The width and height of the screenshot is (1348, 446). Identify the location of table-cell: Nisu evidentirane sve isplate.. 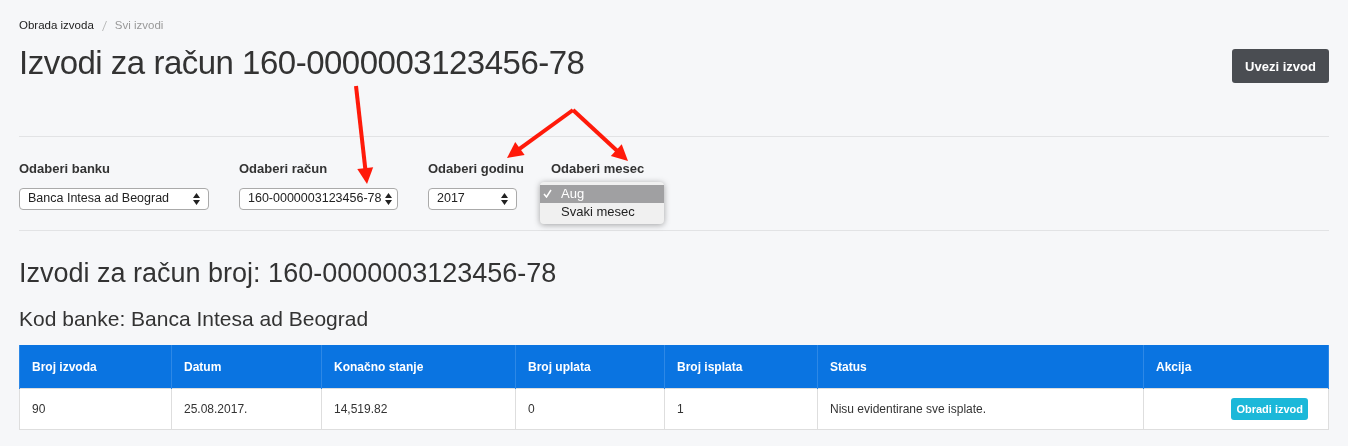
(980, 409).